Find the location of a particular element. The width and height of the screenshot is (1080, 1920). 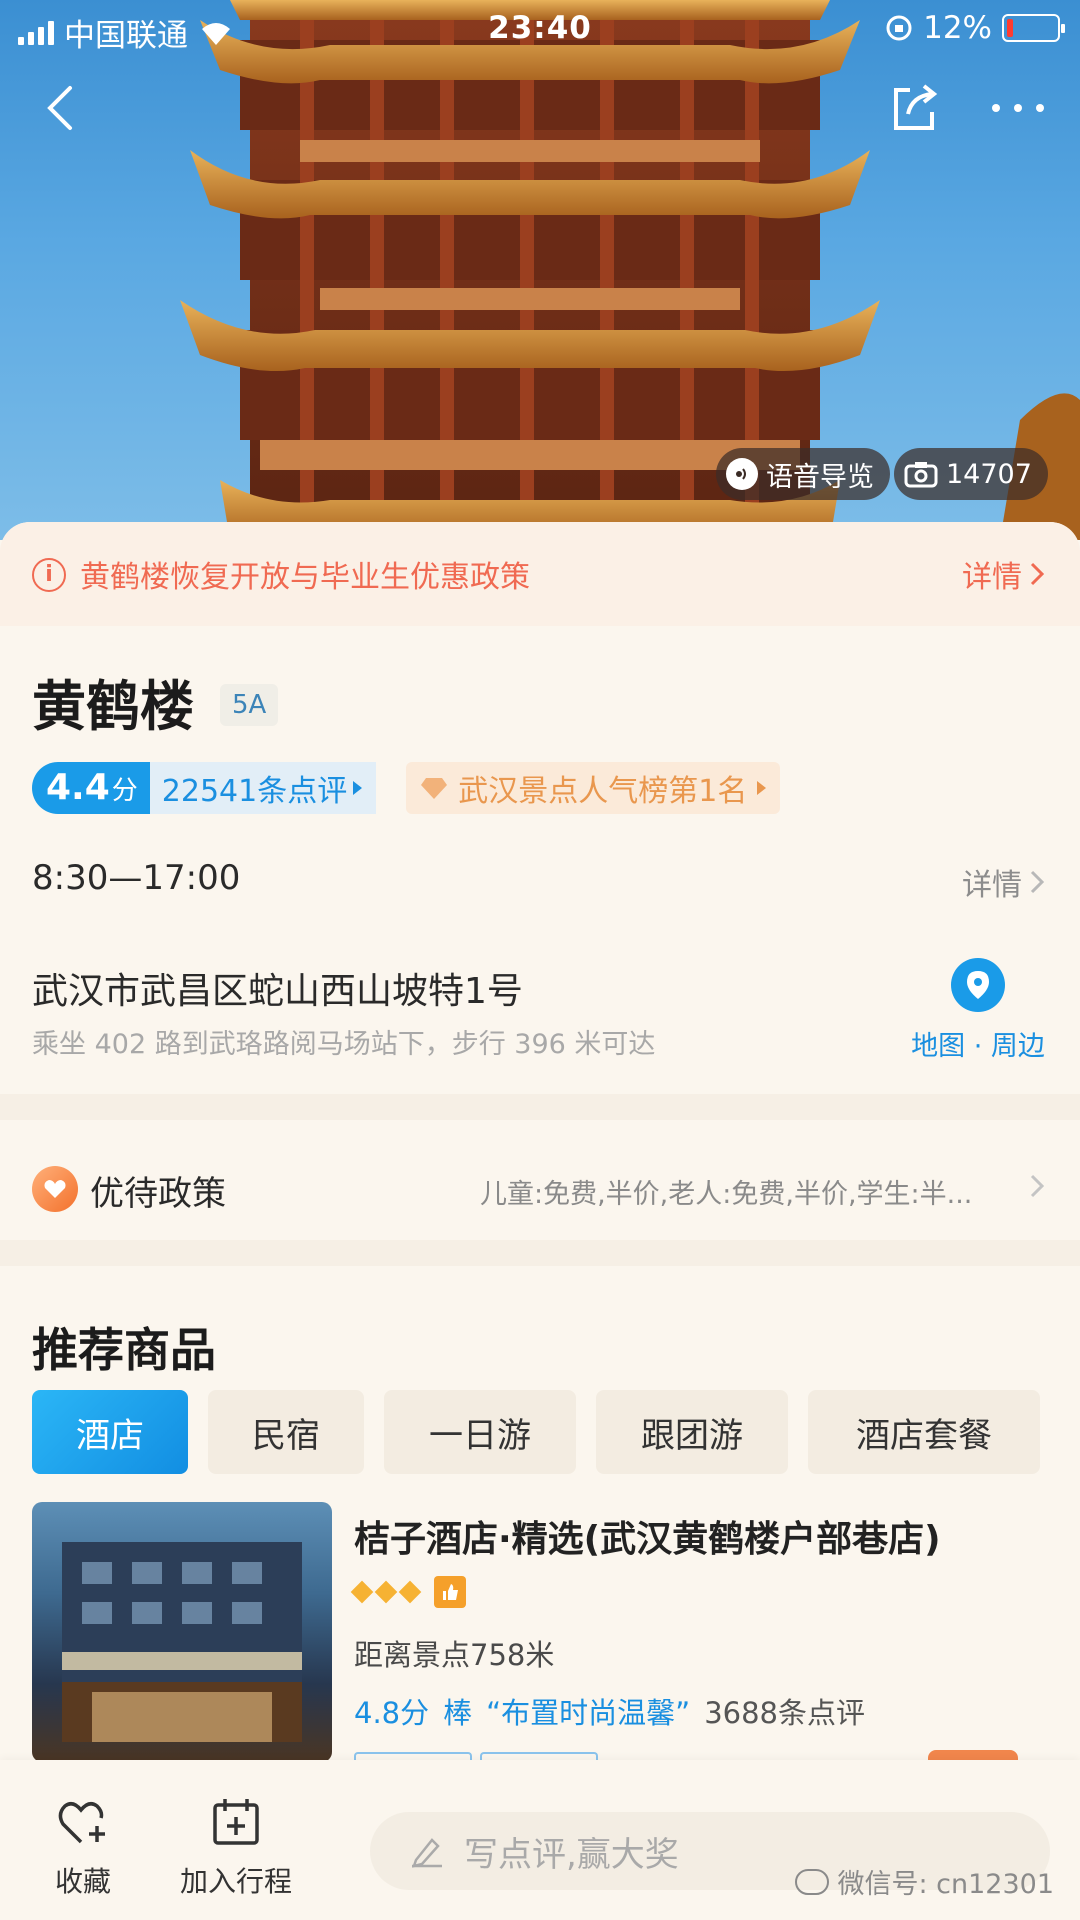

tab-hotel-package: 酒店套餐 is located at coordinates (924, 1432).